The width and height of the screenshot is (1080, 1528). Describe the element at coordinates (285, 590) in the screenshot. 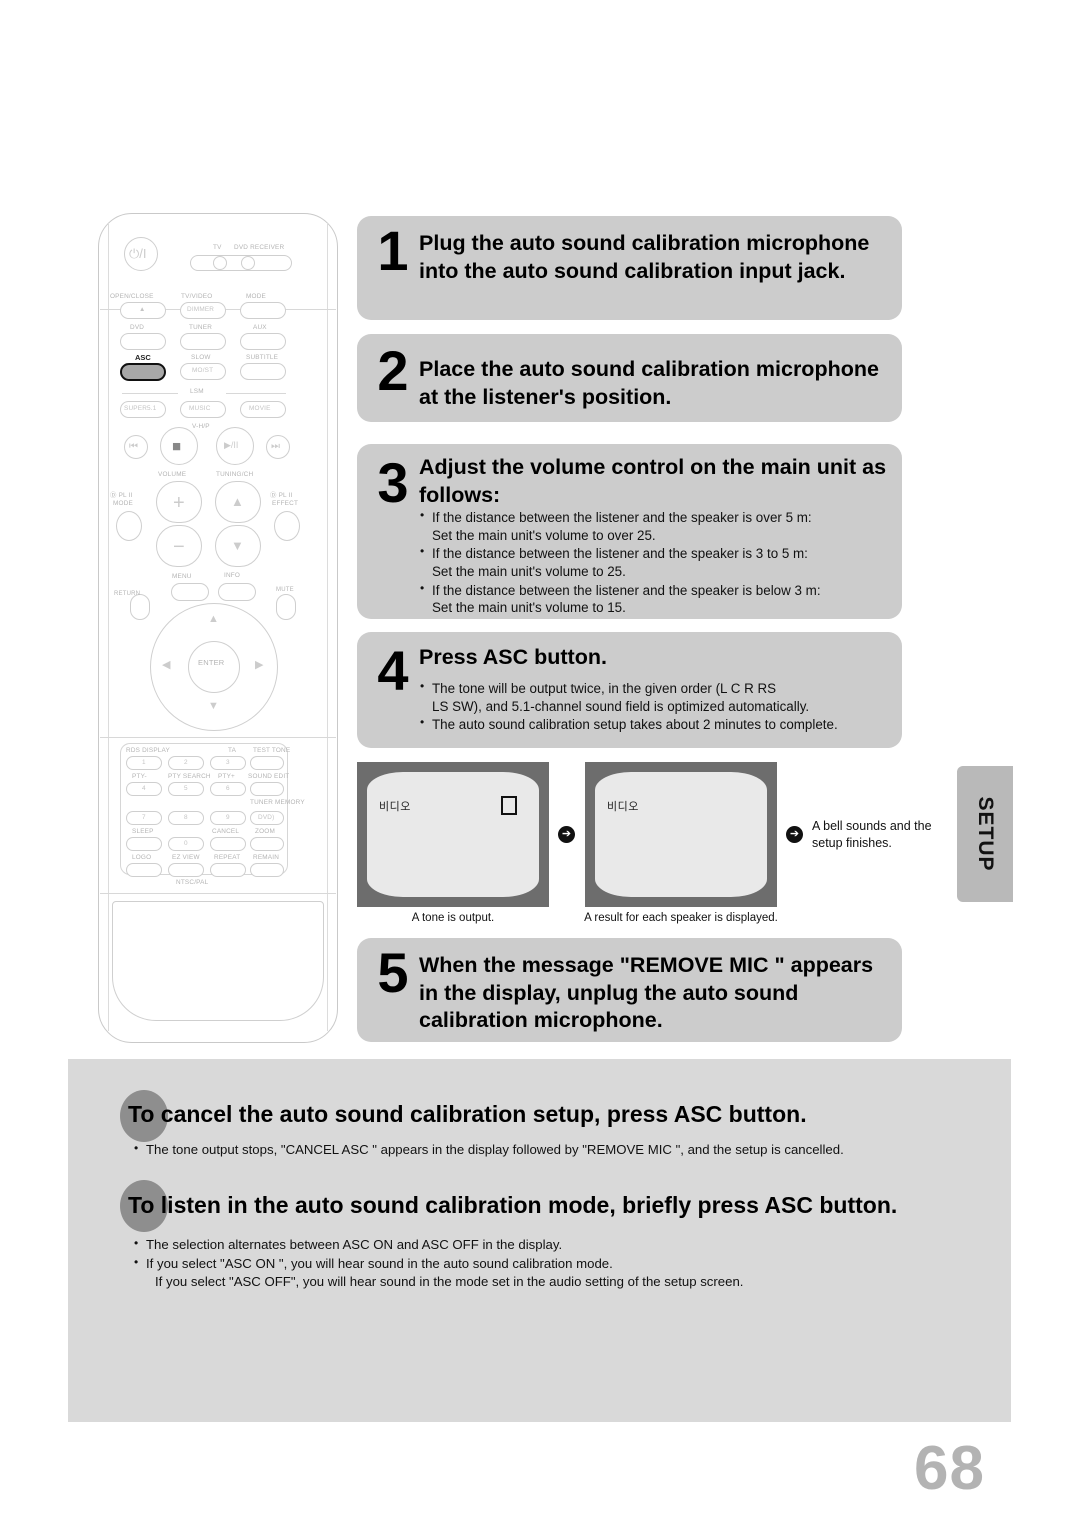

I see `mute-label: MUTE` at that location.